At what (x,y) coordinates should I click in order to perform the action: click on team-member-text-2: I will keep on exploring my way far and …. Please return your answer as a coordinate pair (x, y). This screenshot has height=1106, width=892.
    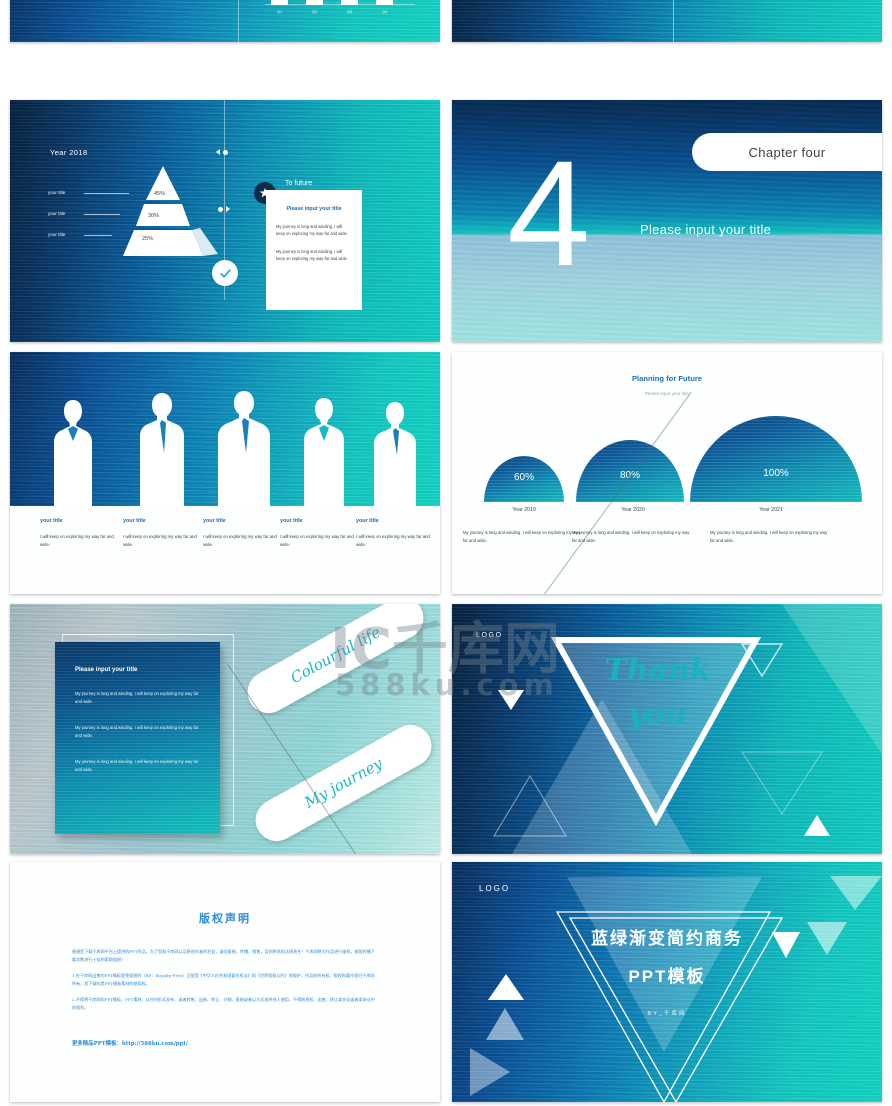
    Looking at the image, I should click on (160, 540).